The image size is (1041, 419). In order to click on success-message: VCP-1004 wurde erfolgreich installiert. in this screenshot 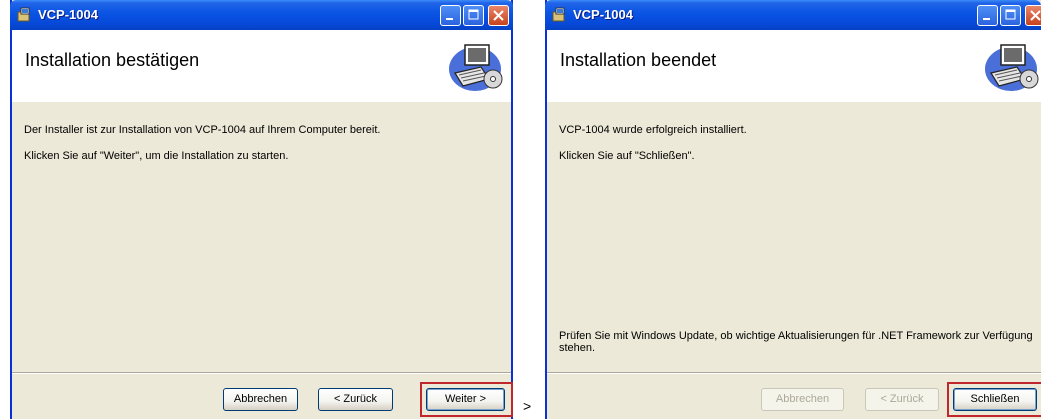, I will do `click(653, 130)`.